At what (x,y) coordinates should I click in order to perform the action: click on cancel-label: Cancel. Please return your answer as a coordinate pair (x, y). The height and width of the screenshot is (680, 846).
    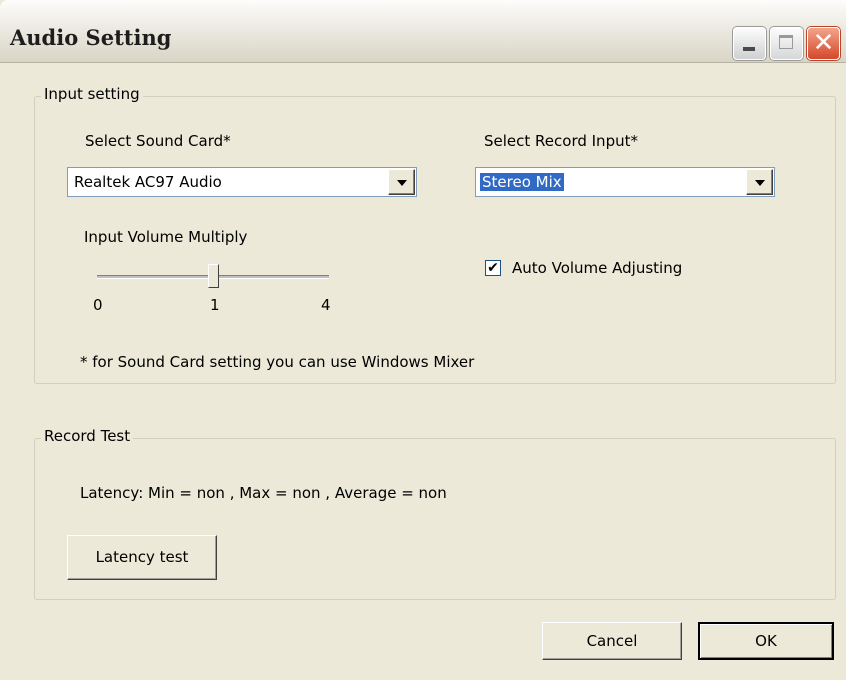
    Looking at the image, I should click on (612, 641).